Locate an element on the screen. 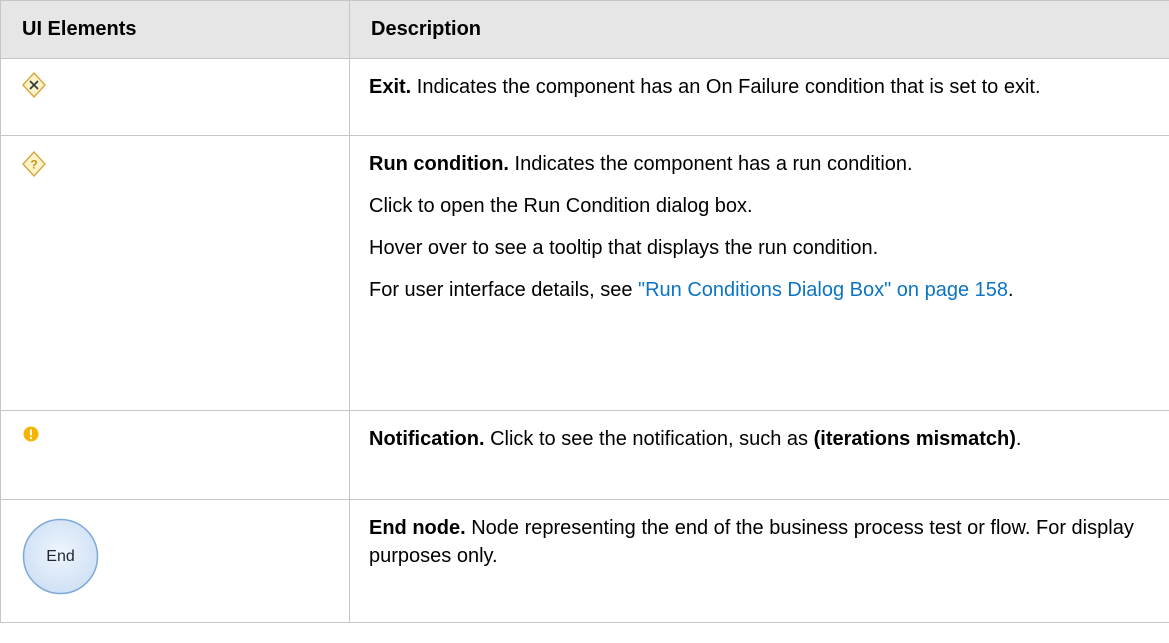  end-node-label: End is located at coordinates (60, 556).